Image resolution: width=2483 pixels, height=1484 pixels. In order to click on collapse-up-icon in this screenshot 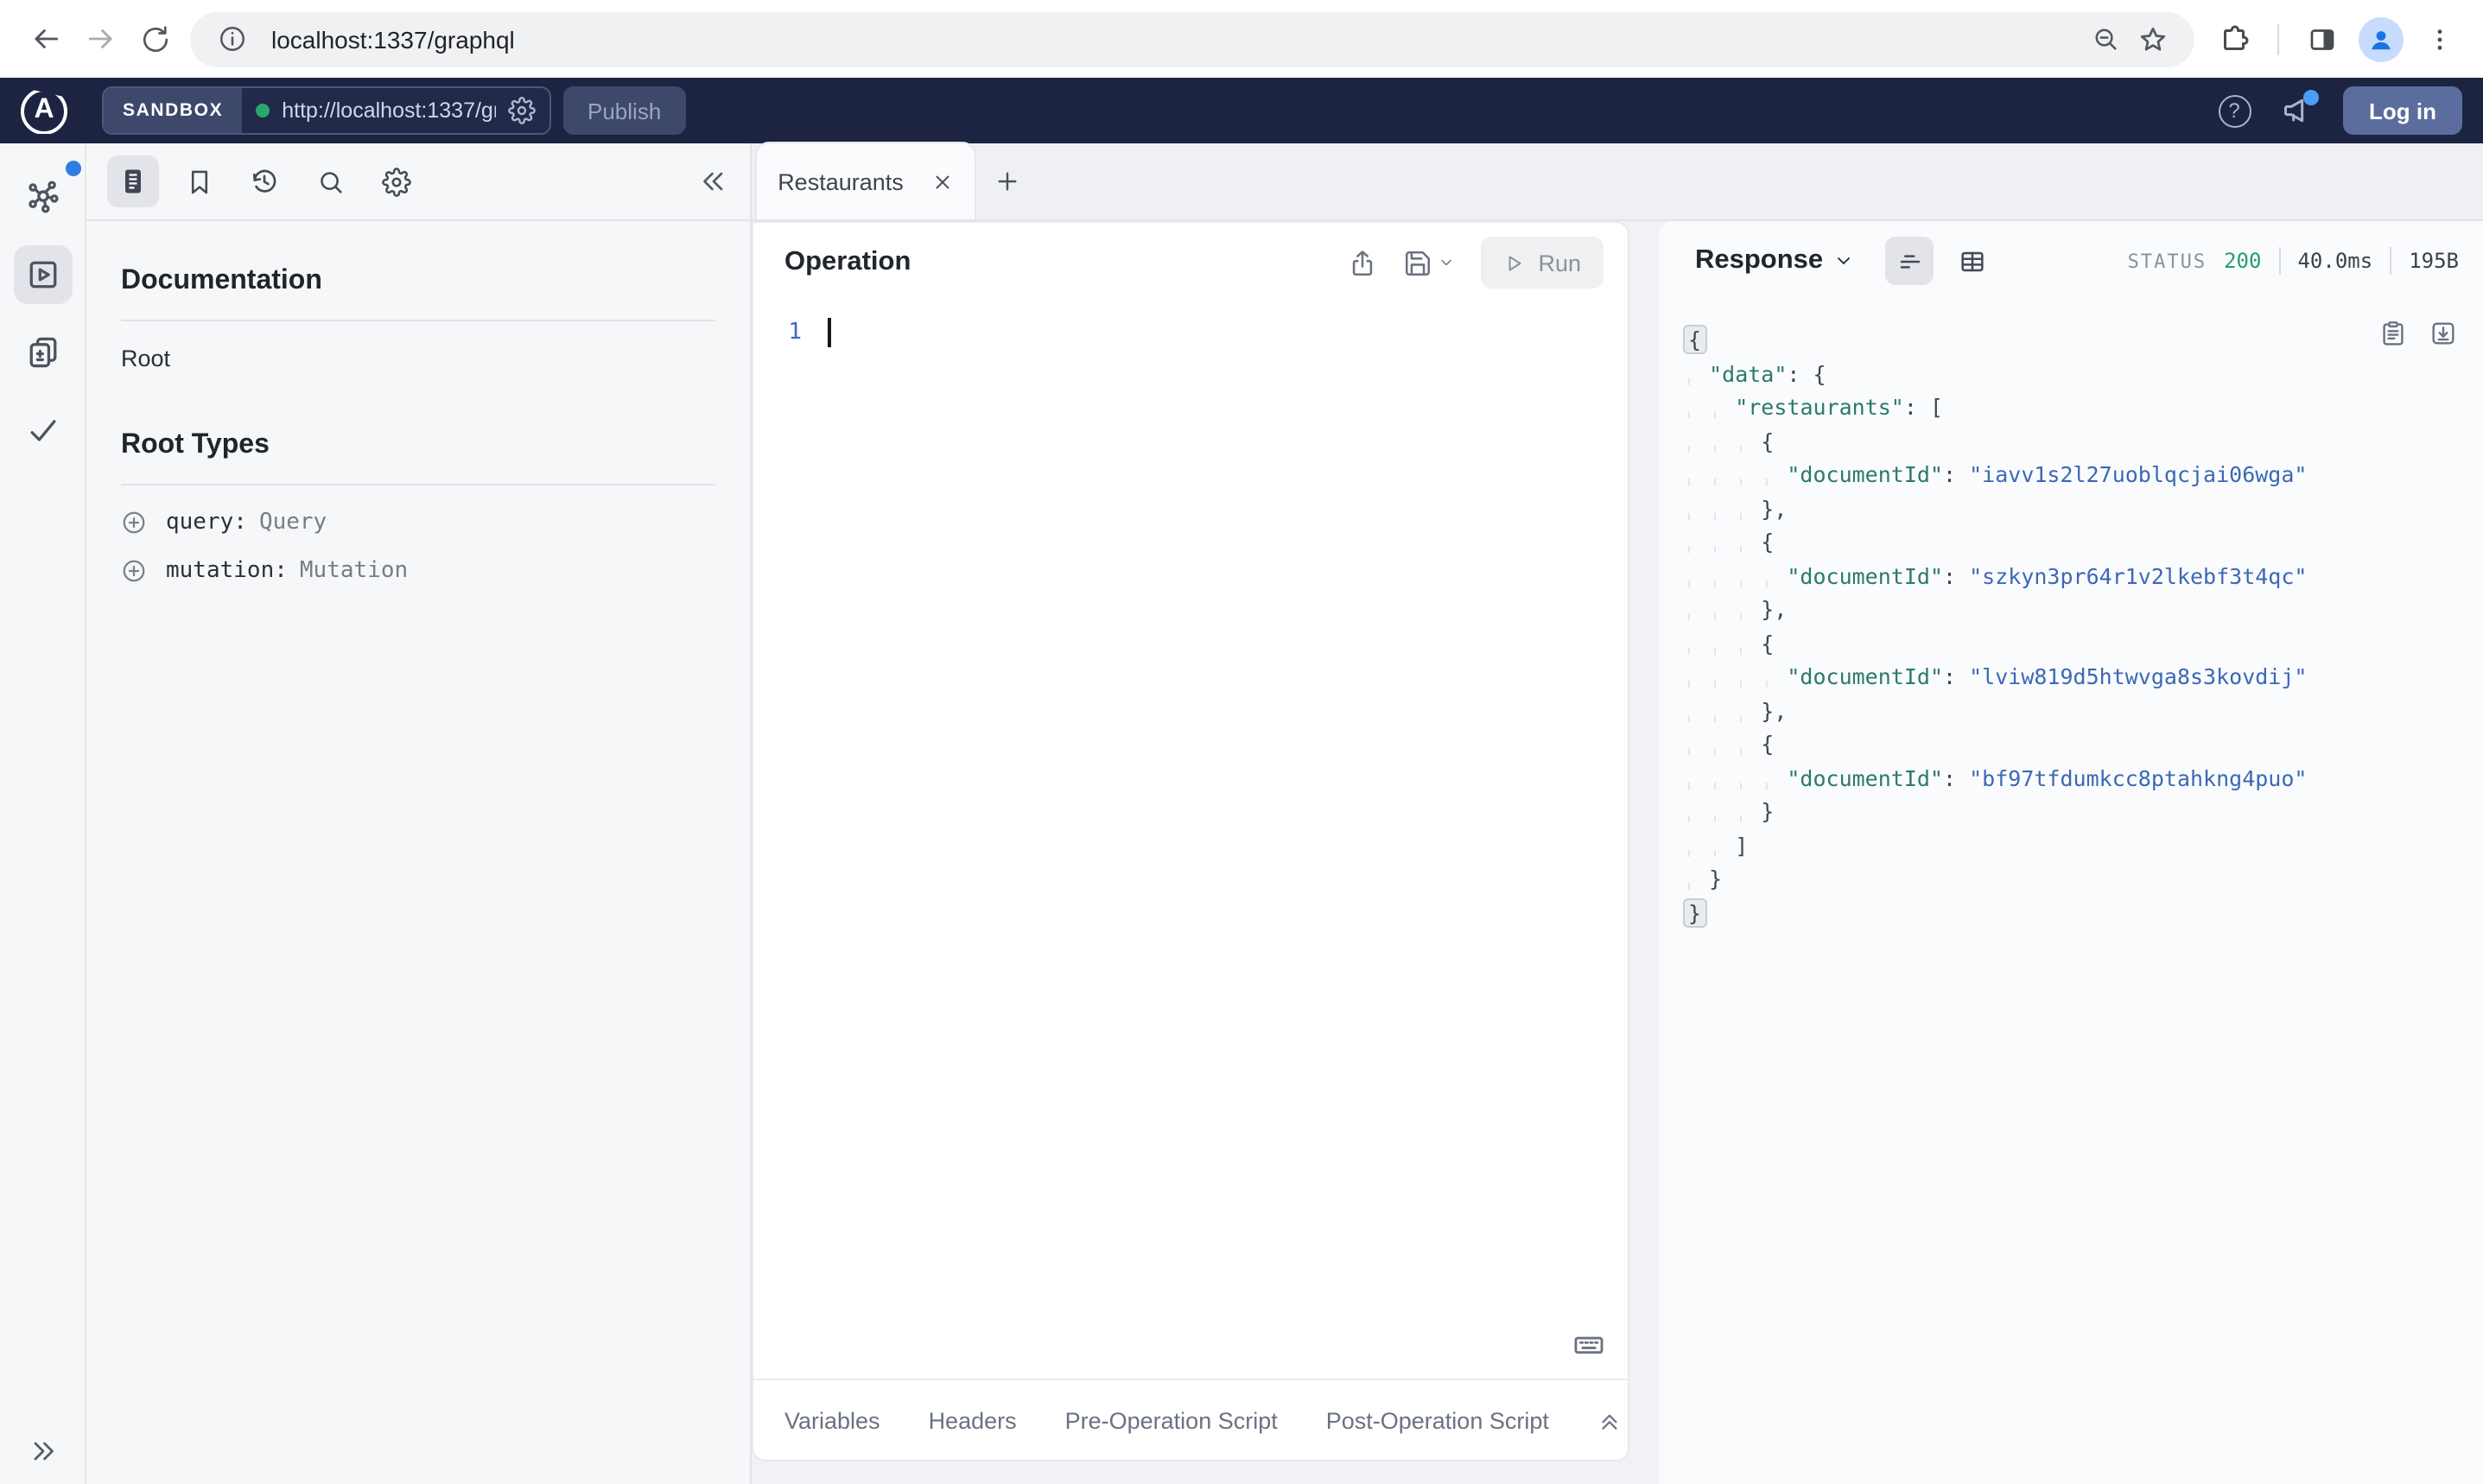, I will do `click(1610, 1420)`.